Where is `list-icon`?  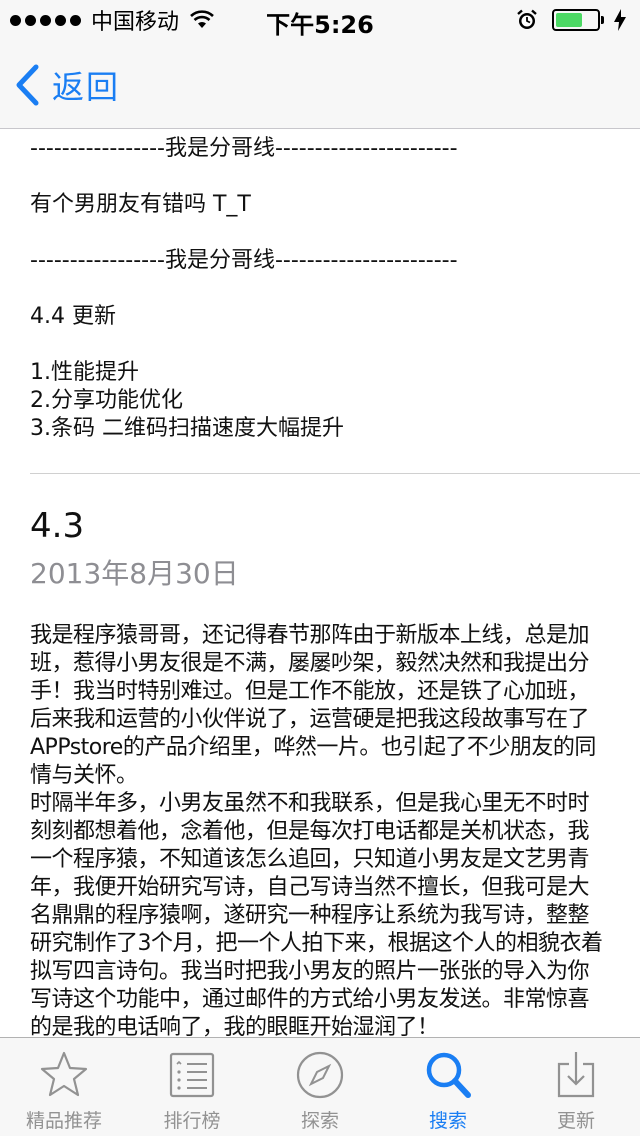
list-icon is located at coordinates (192, 1075).